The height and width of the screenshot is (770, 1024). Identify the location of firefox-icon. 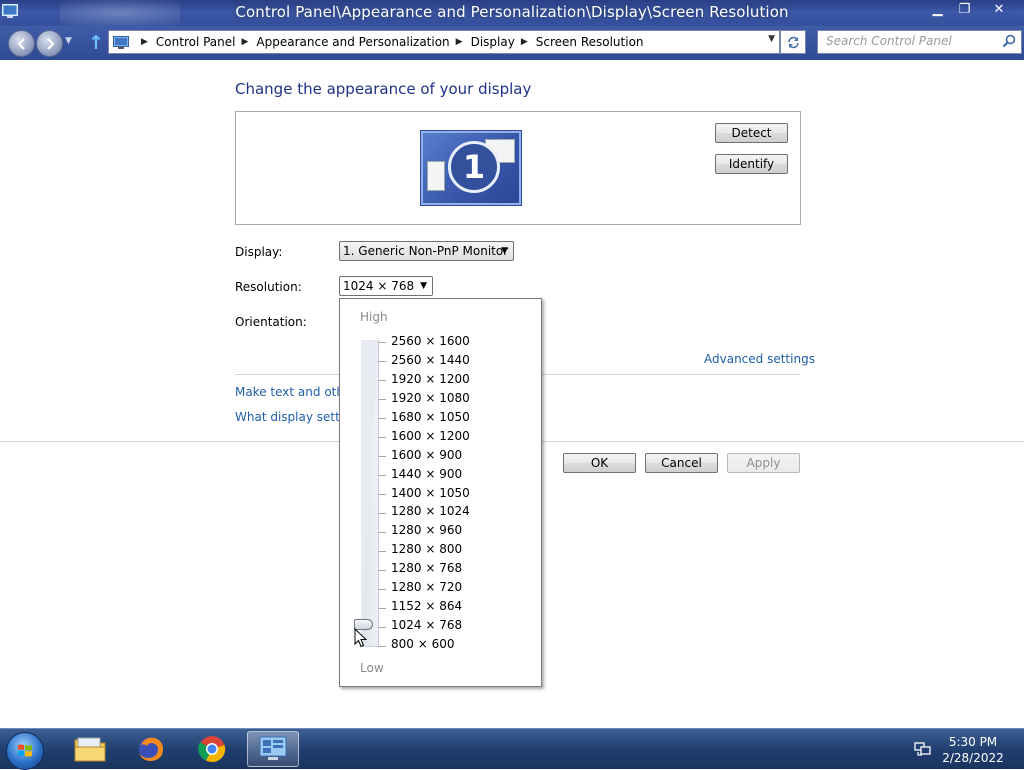
(151, 749).